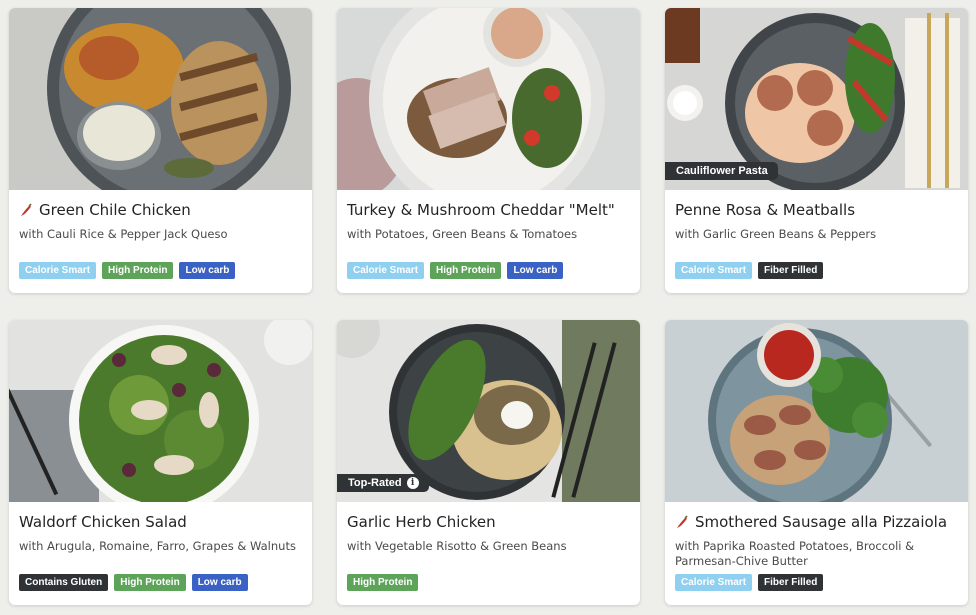 This screenshot has height=615, width=976. What do you see at coordinates (457, 546) in the screenshot?
I see `meal-subtitle: with Vegetable Risotto & Green Beans` at bounding box center [457, 546].